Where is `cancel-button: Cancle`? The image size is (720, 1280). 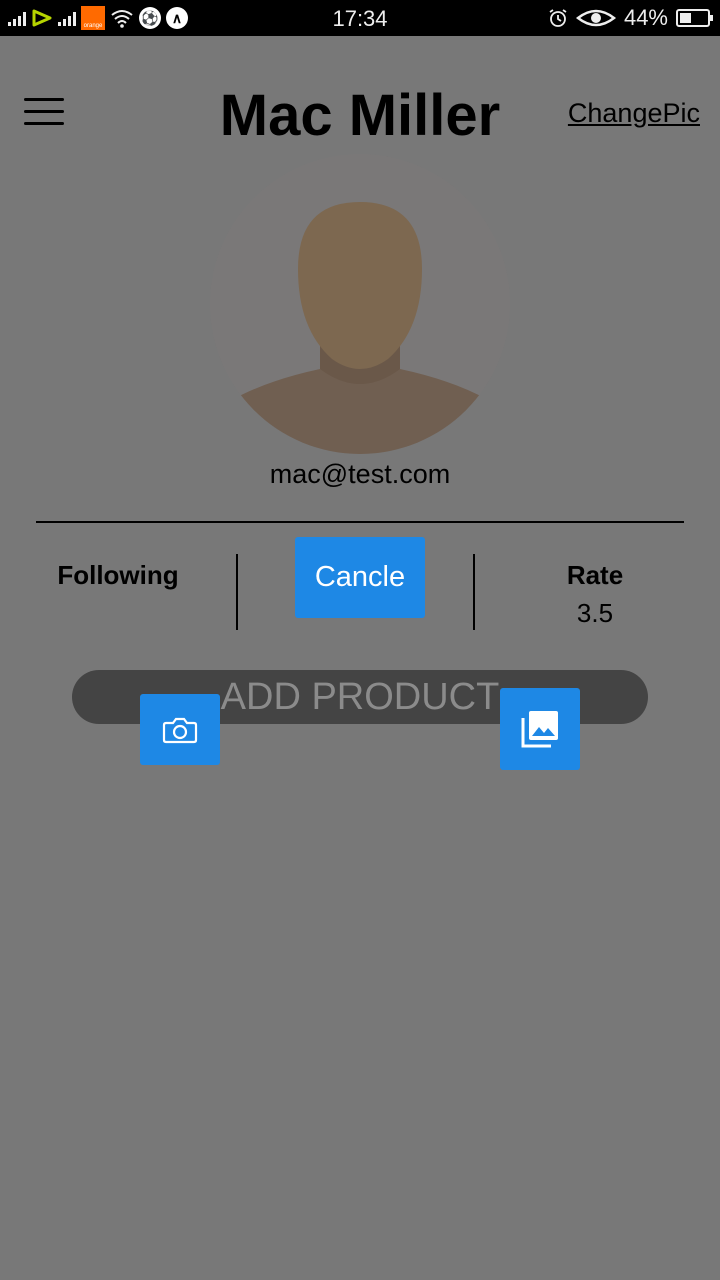 cancel-button: Cancle is located at coordinates (360, 577).